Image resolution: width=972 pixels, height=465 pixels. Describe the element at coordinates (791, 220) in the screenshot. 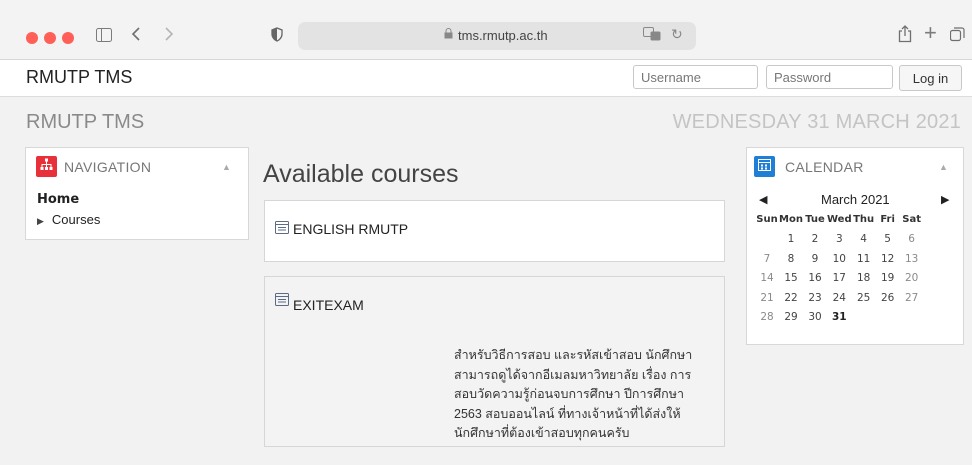

I see `weekday-header: Mon` at that location.